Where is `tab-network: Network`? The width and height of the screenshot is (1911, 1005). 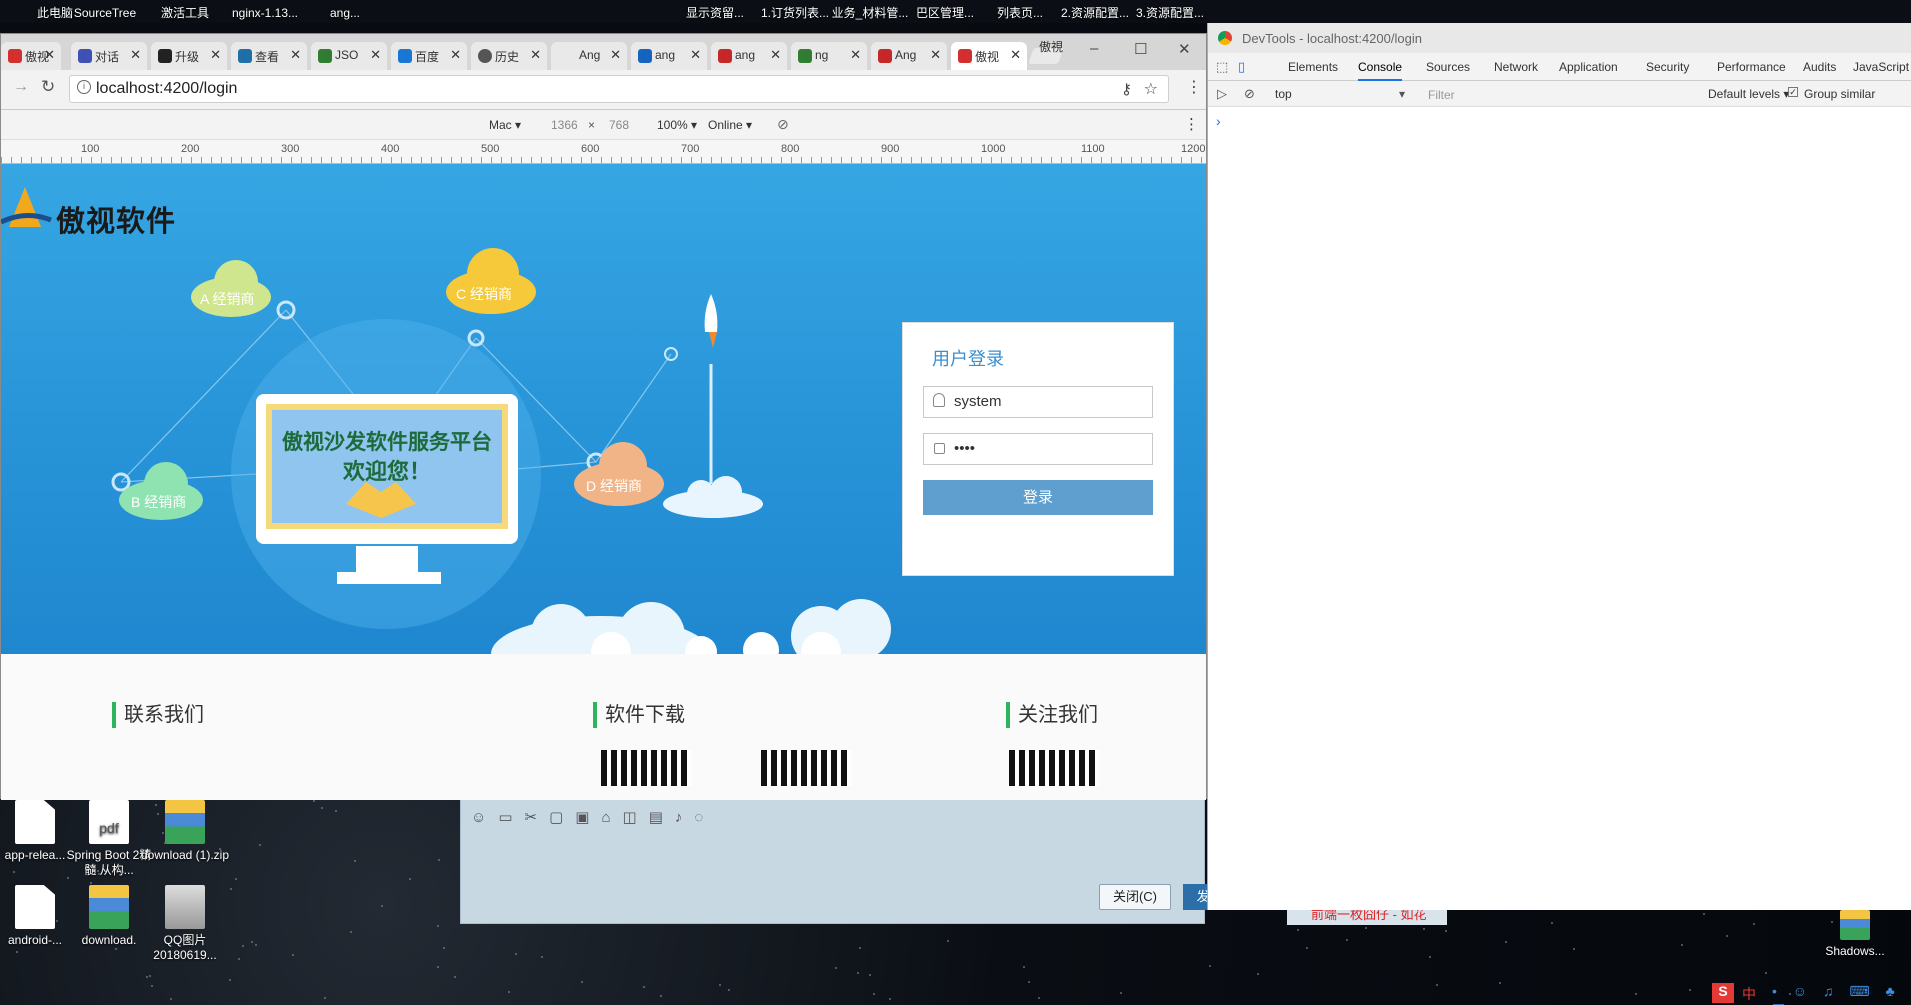 tab-network: Network is located at coordinates (1516, 67).